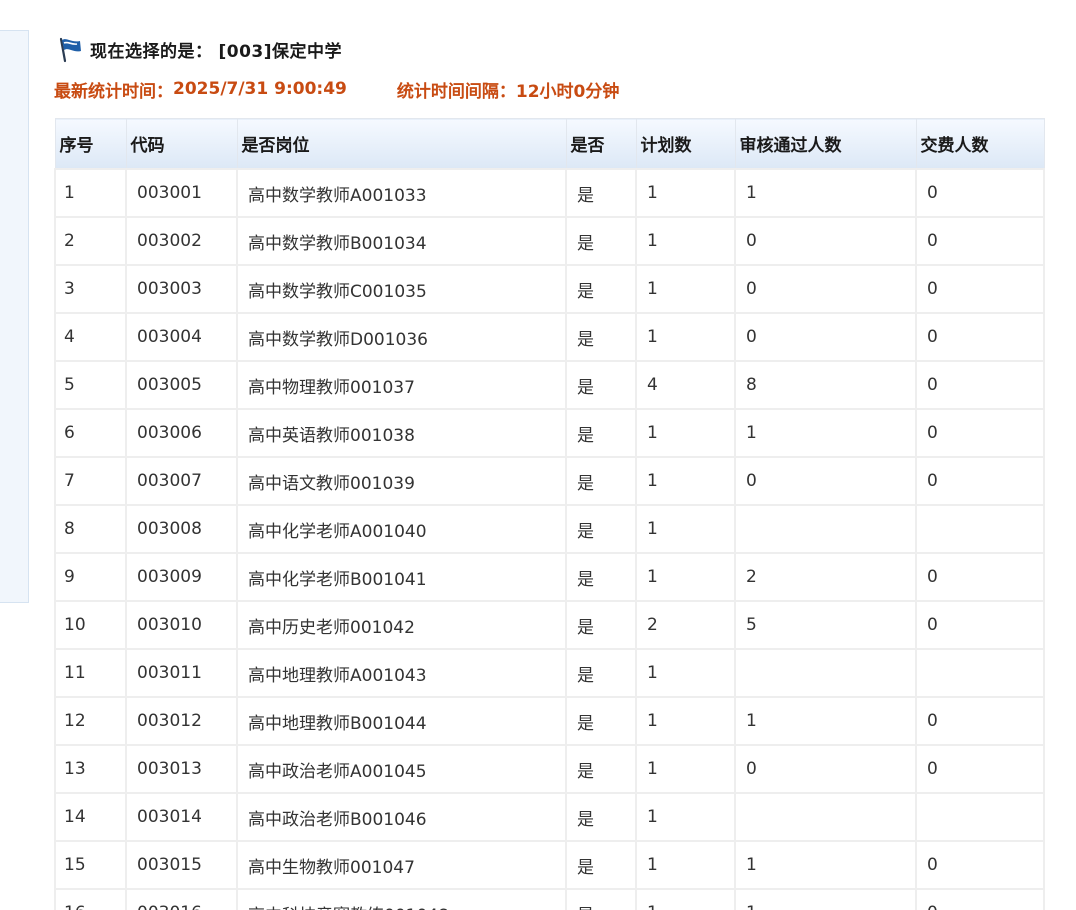 Image resolution: width=1076 pixels, height=910 pixels. I want to click on flag-icon, so click(70, 50).